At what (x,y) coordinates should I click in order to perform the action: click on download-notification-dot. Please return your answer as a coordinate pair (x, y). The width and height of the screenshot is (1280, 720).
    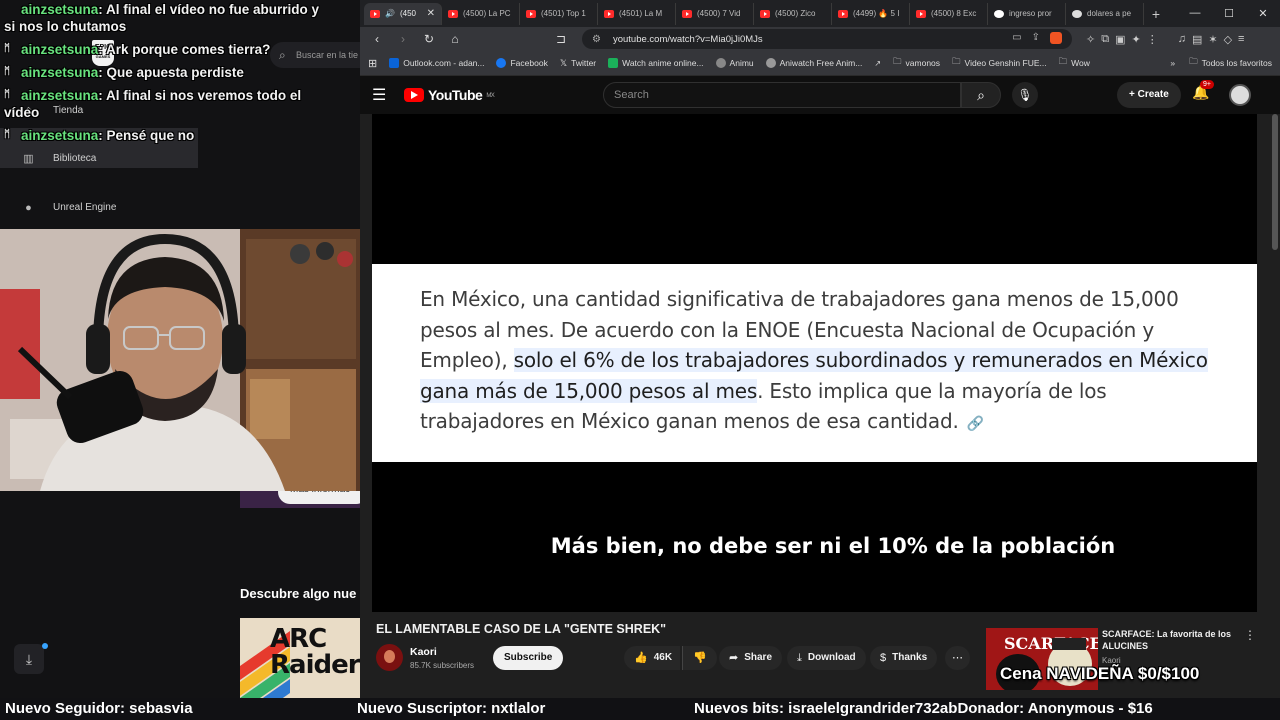
    Looking at the image, I should click on (45, 646).